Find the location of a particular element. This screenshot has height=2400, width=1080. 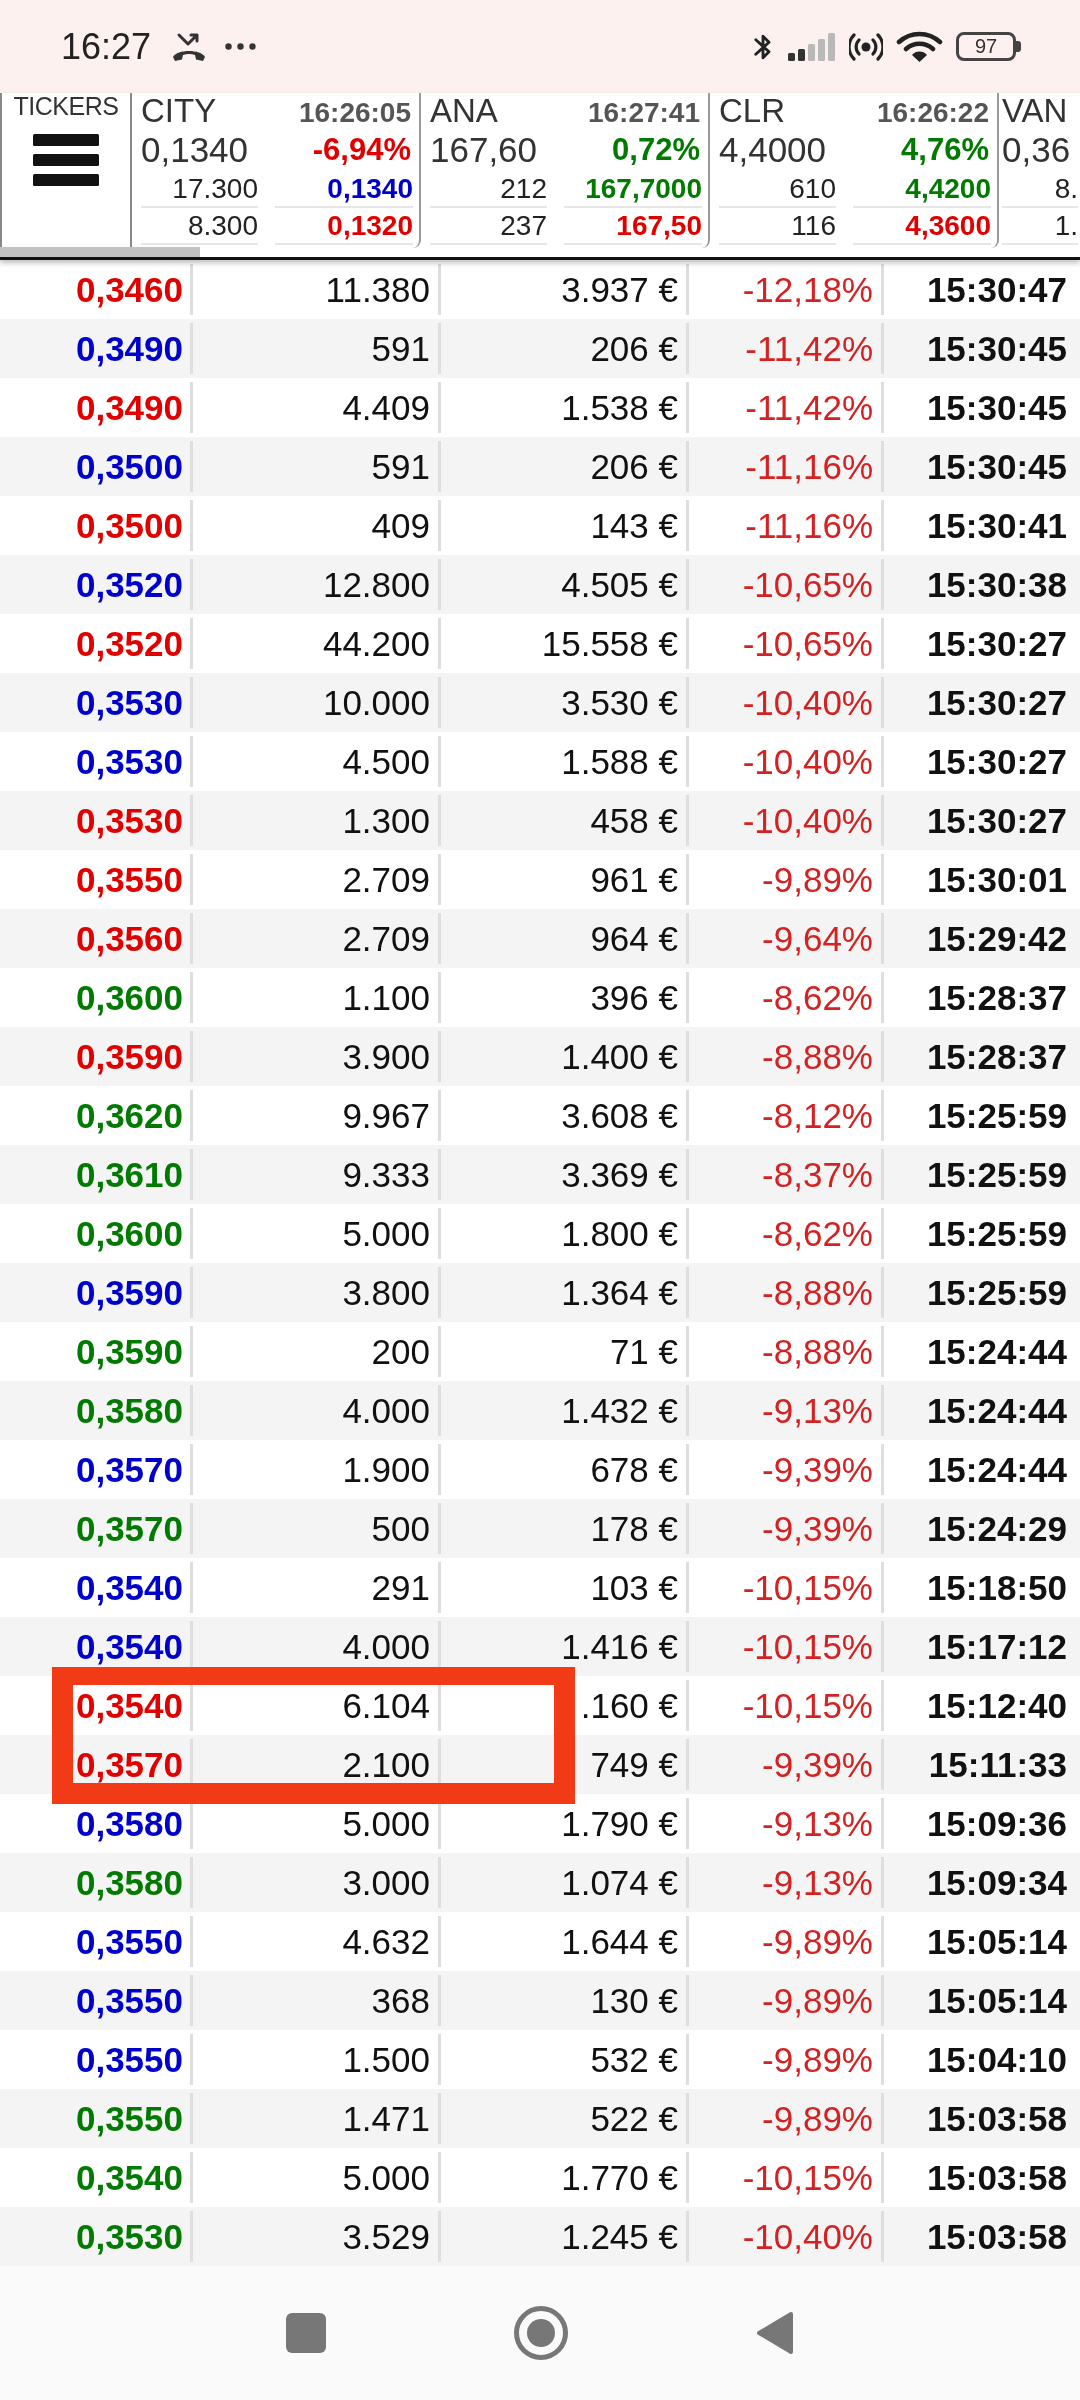

trade-volume: 1.471 is located at coordinates (386, 2118).